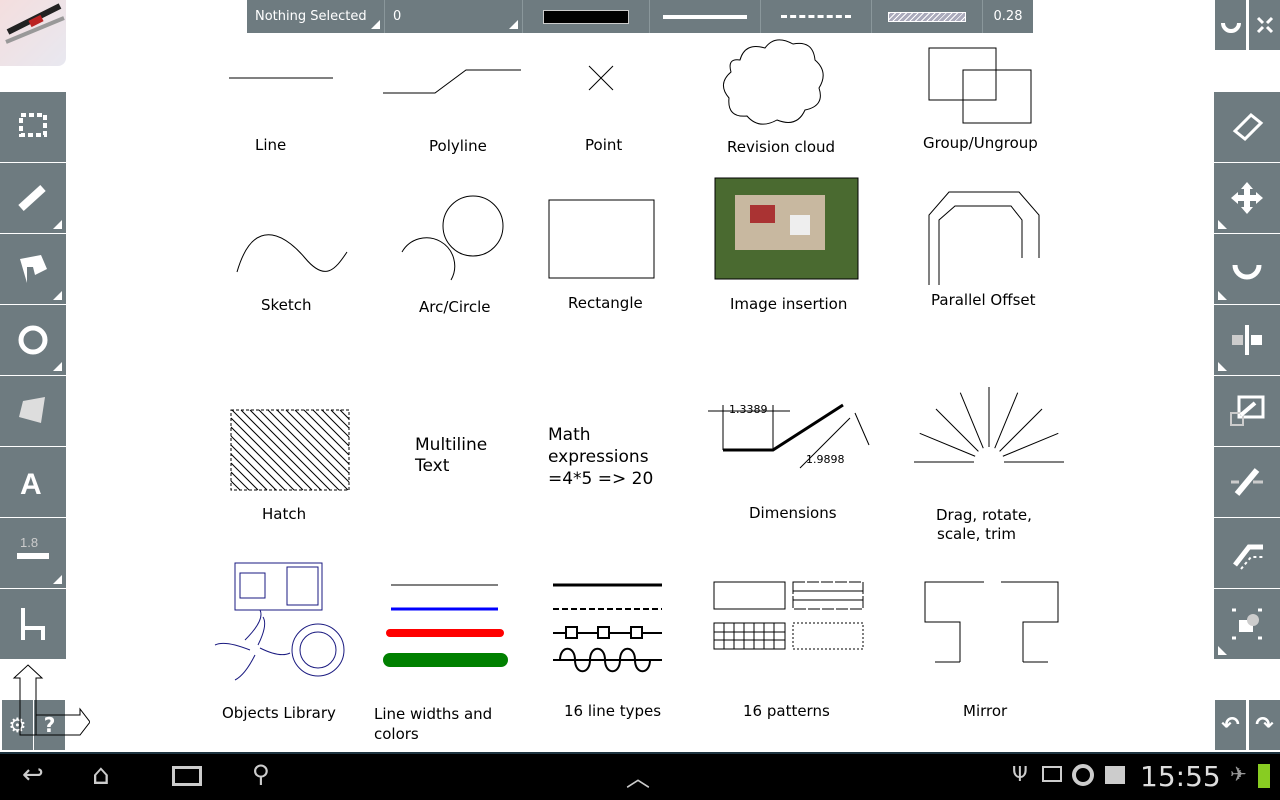  Describe the element at coordinates (983, 300) in the screenshot. I see `caption-offset: Parallel Offset` at that location.